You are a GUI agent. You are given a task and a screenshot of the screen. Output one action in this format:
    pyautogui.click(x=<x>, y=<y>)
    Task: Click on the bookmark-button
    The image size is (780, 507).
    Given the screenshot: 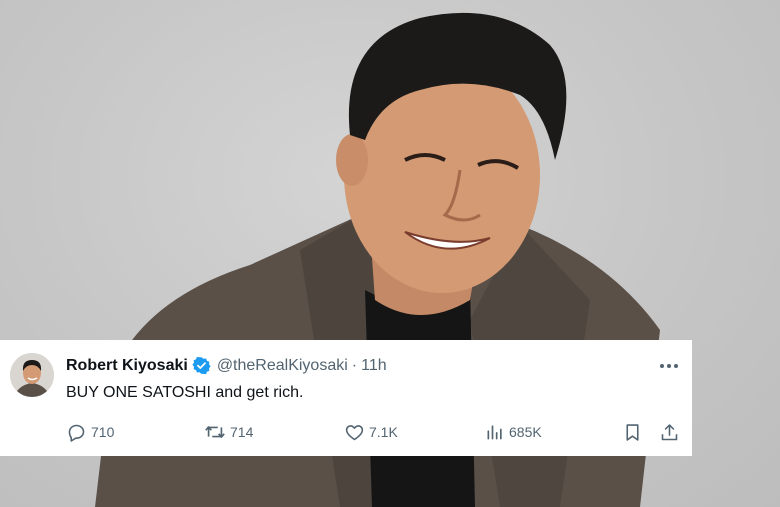 What is the action you would take?
    pyautogui.click(x=632, y=432)
    